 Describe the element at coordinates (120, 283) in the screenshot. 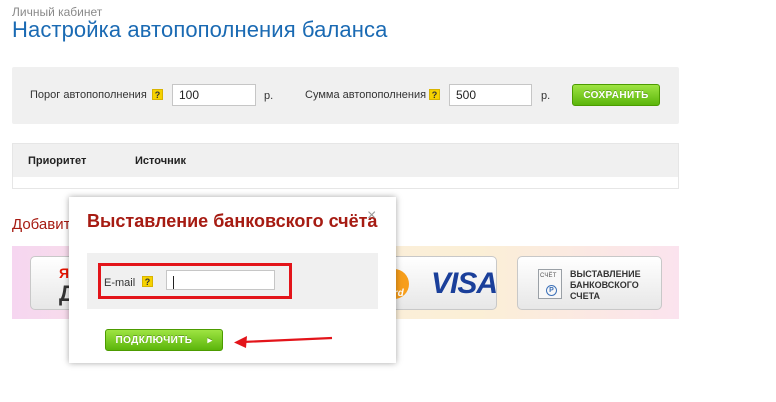

I see `email-label: E-mail` at that location.